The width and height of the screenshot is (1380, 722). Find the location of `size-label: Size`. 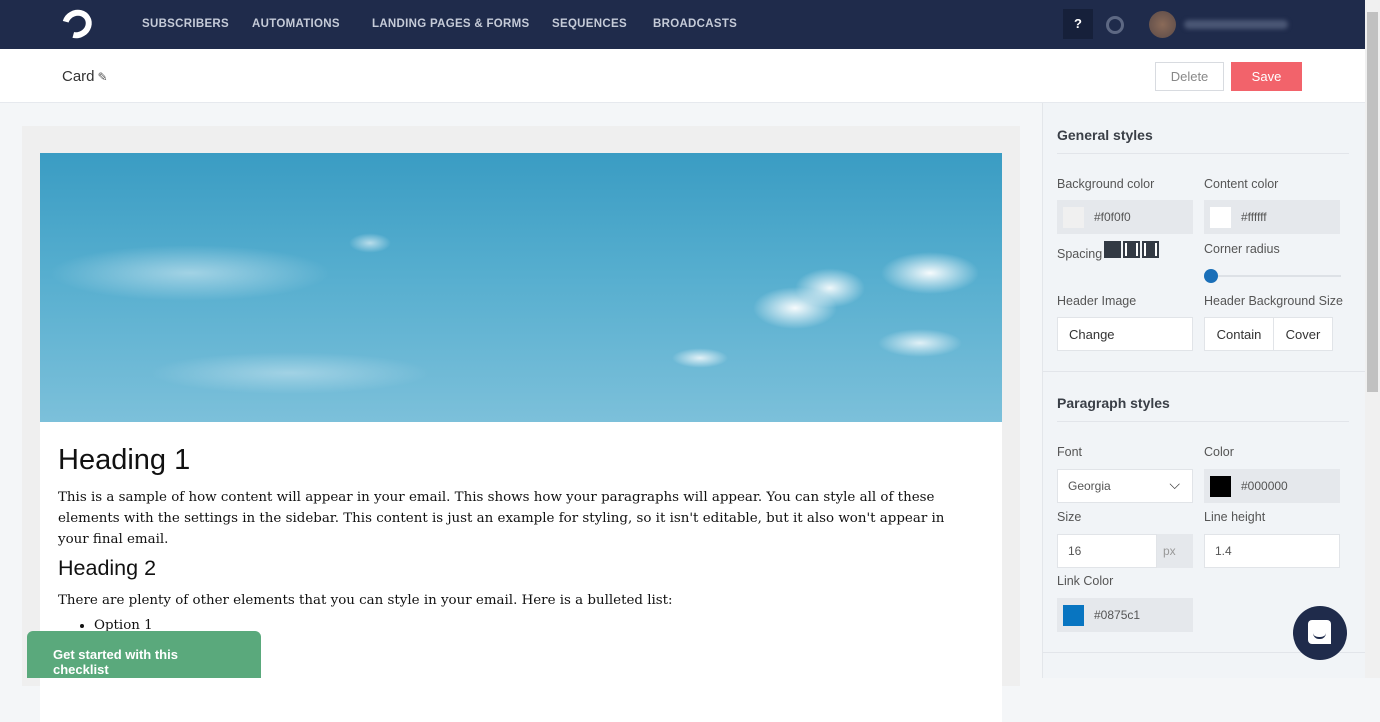

size-label: Size is located at coordinates (1069, 517).